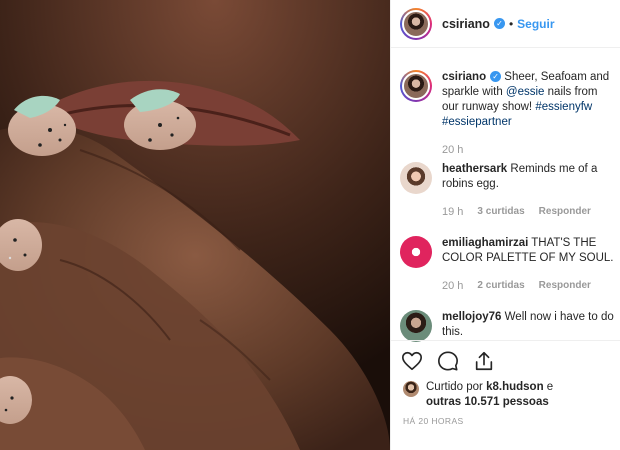 The image size is (620, 450). Describe the element at coordinates (528, 177) in the screenshot. I see `comment-text: heathersark Reminds me of a robins egg.` at that location.